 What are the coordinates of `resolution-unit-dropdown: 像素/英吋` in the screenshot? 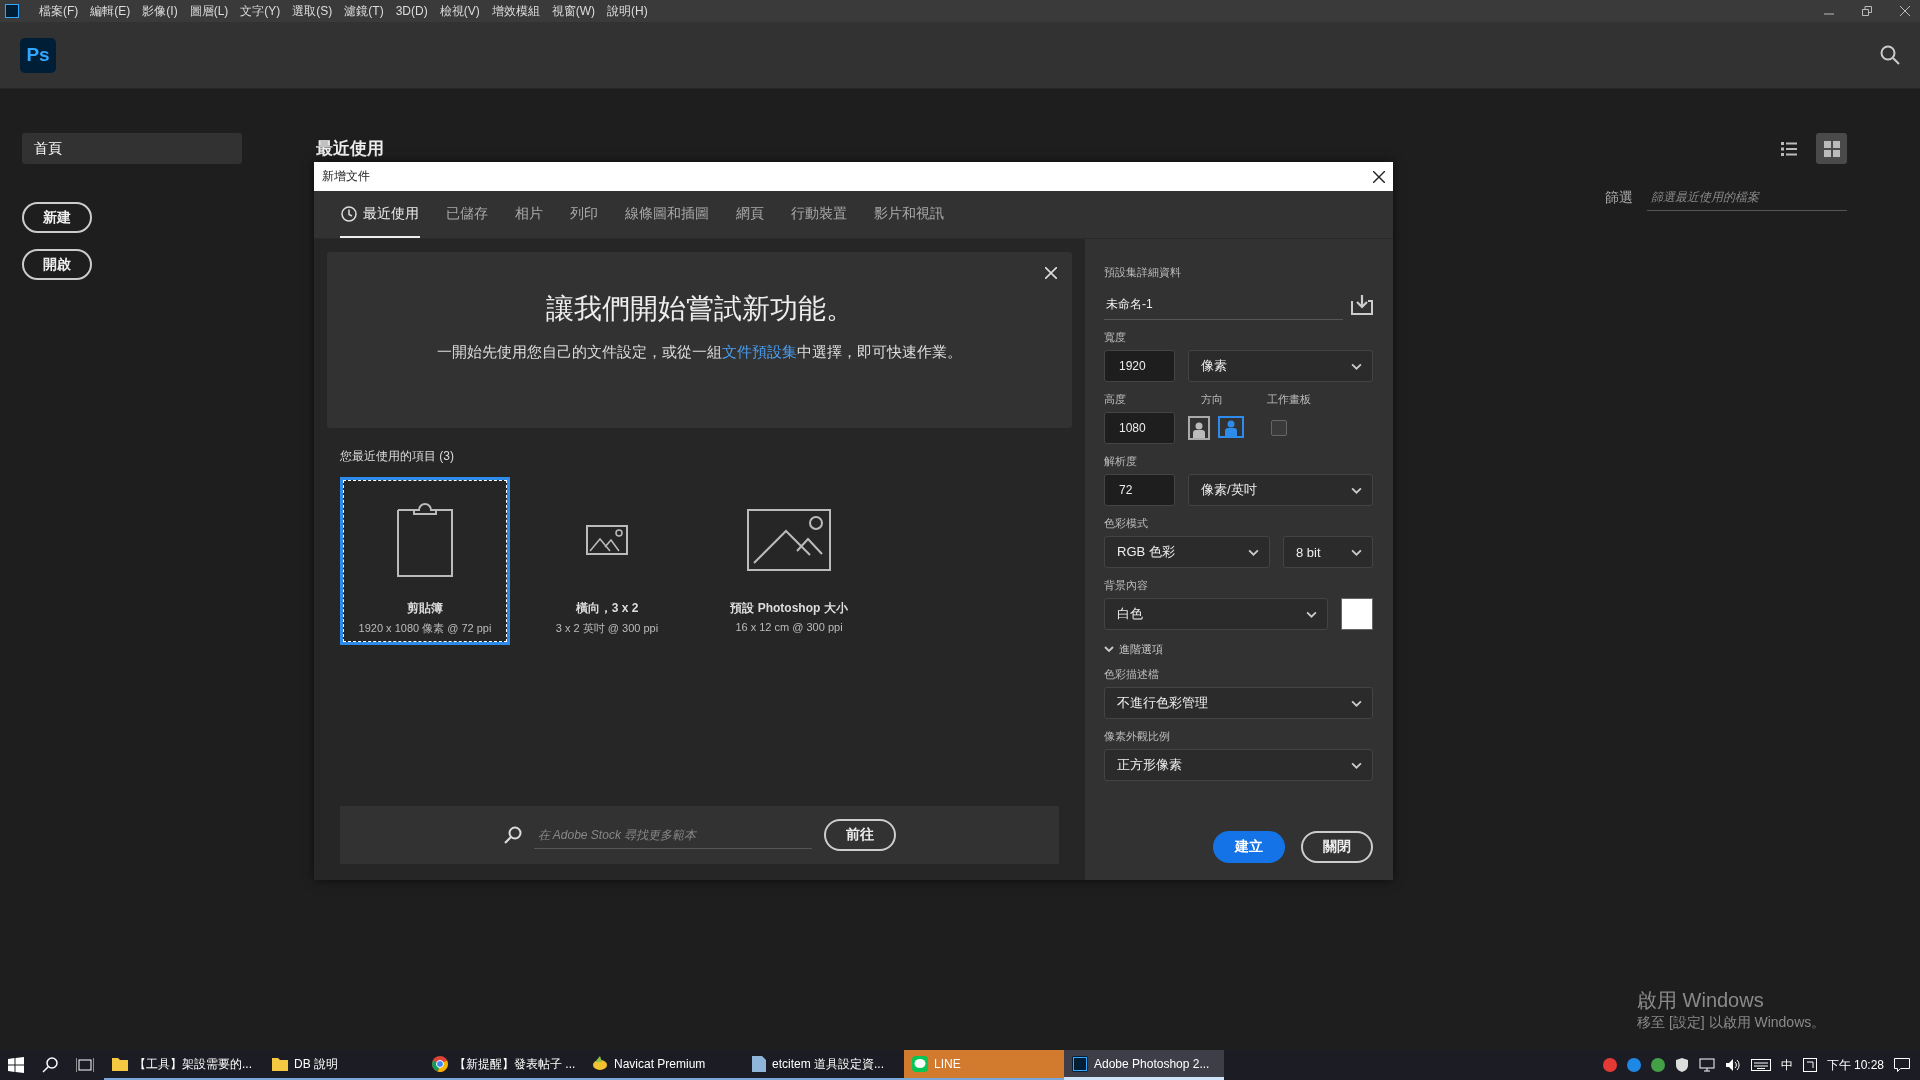 It's located at (1280, 490).